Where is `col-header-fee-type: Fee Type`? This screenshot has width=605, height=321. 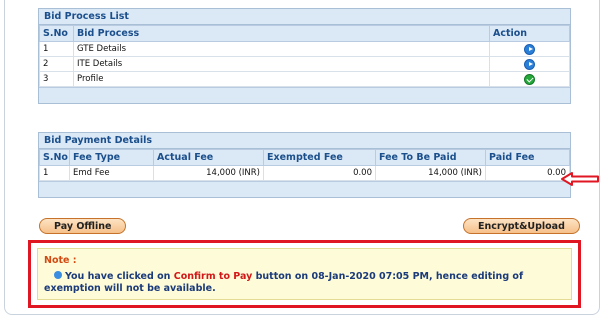 col-header-fee-type: Fee Type is located at coordinates (111, 157).